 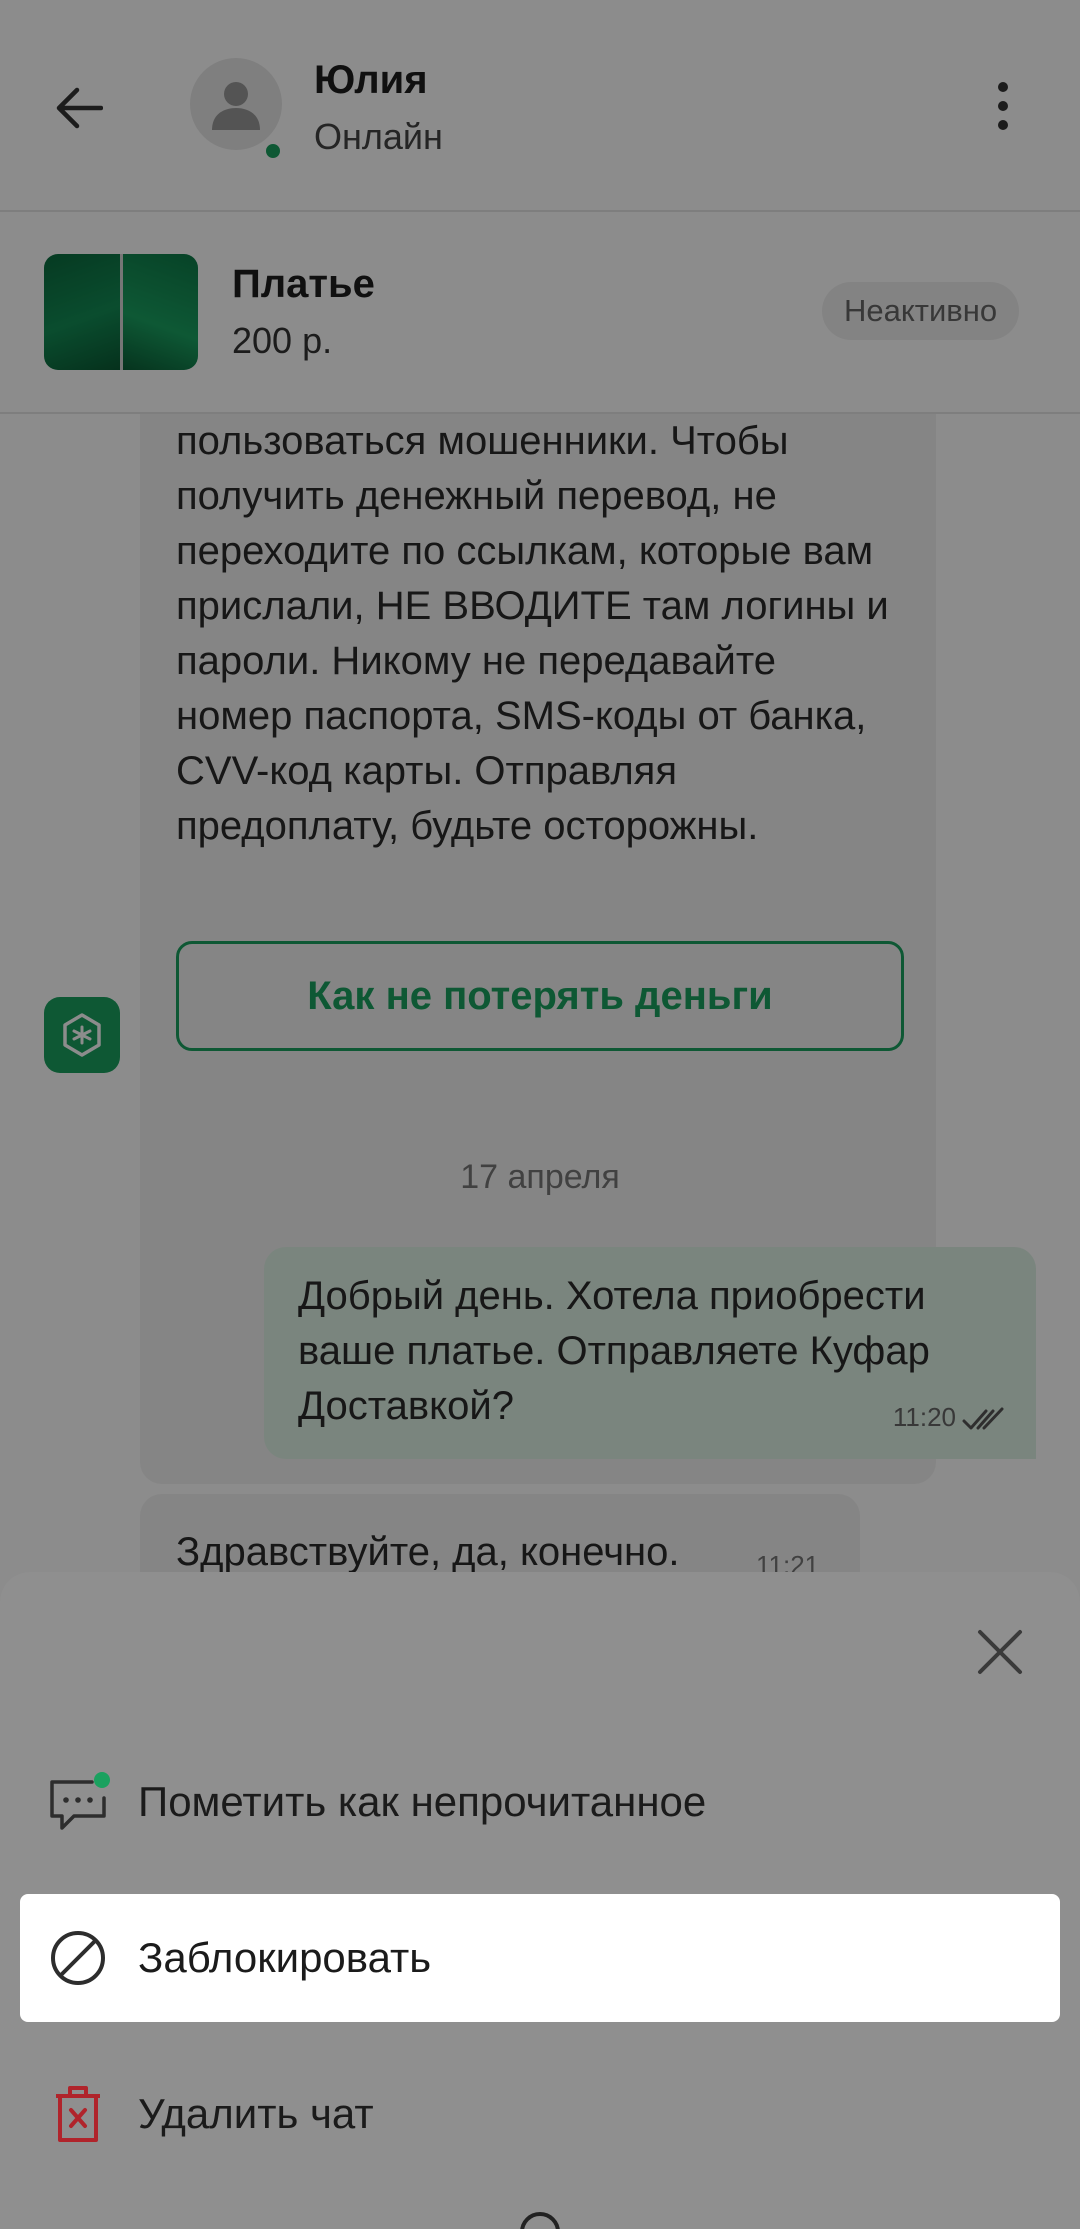 I want to click on mark-unread-icon, so click(x=78, y=1802).